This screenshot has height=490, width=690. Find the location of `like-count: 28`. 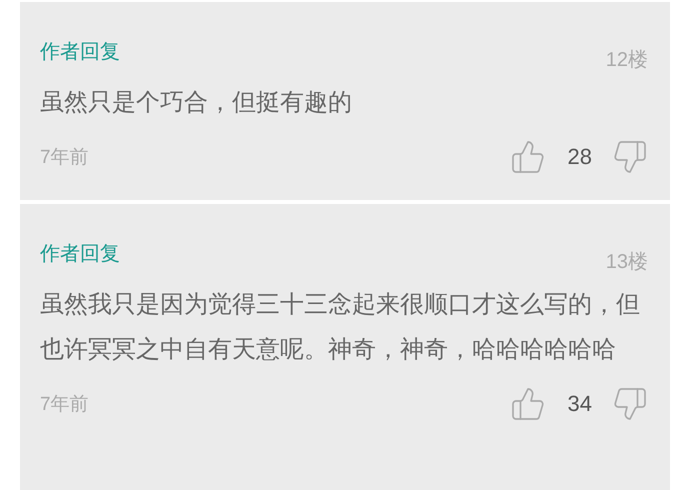

like-count: 28 is located at coordinates (580, 157).